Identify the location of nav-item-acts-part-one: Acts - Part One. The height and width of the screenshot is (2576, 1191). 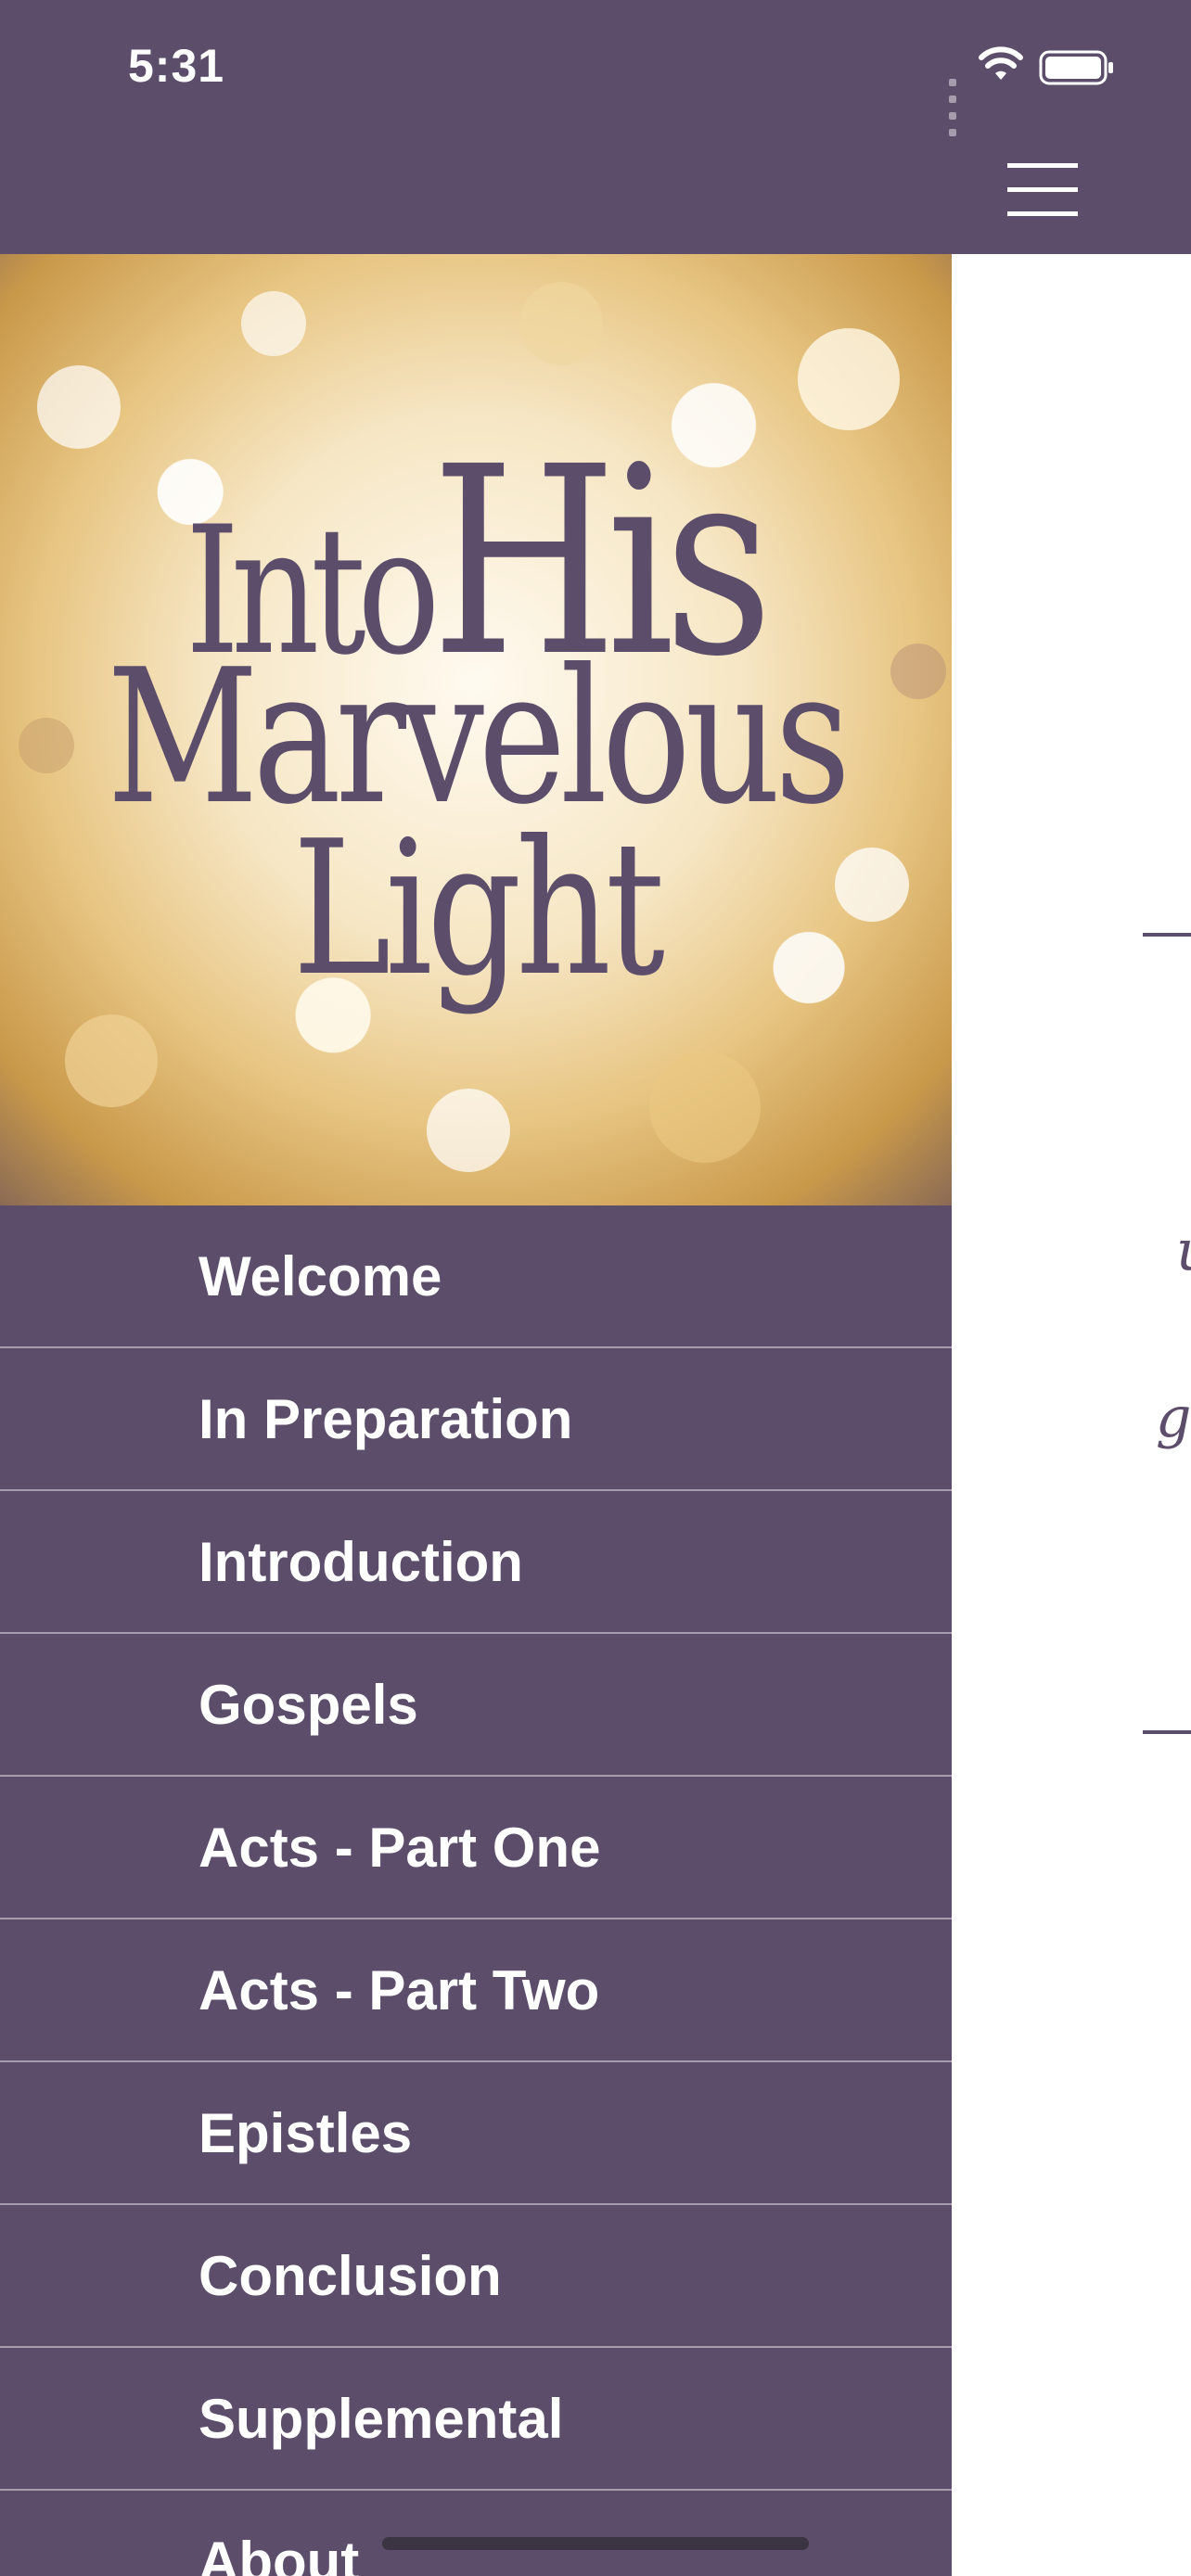
(476, 1848).